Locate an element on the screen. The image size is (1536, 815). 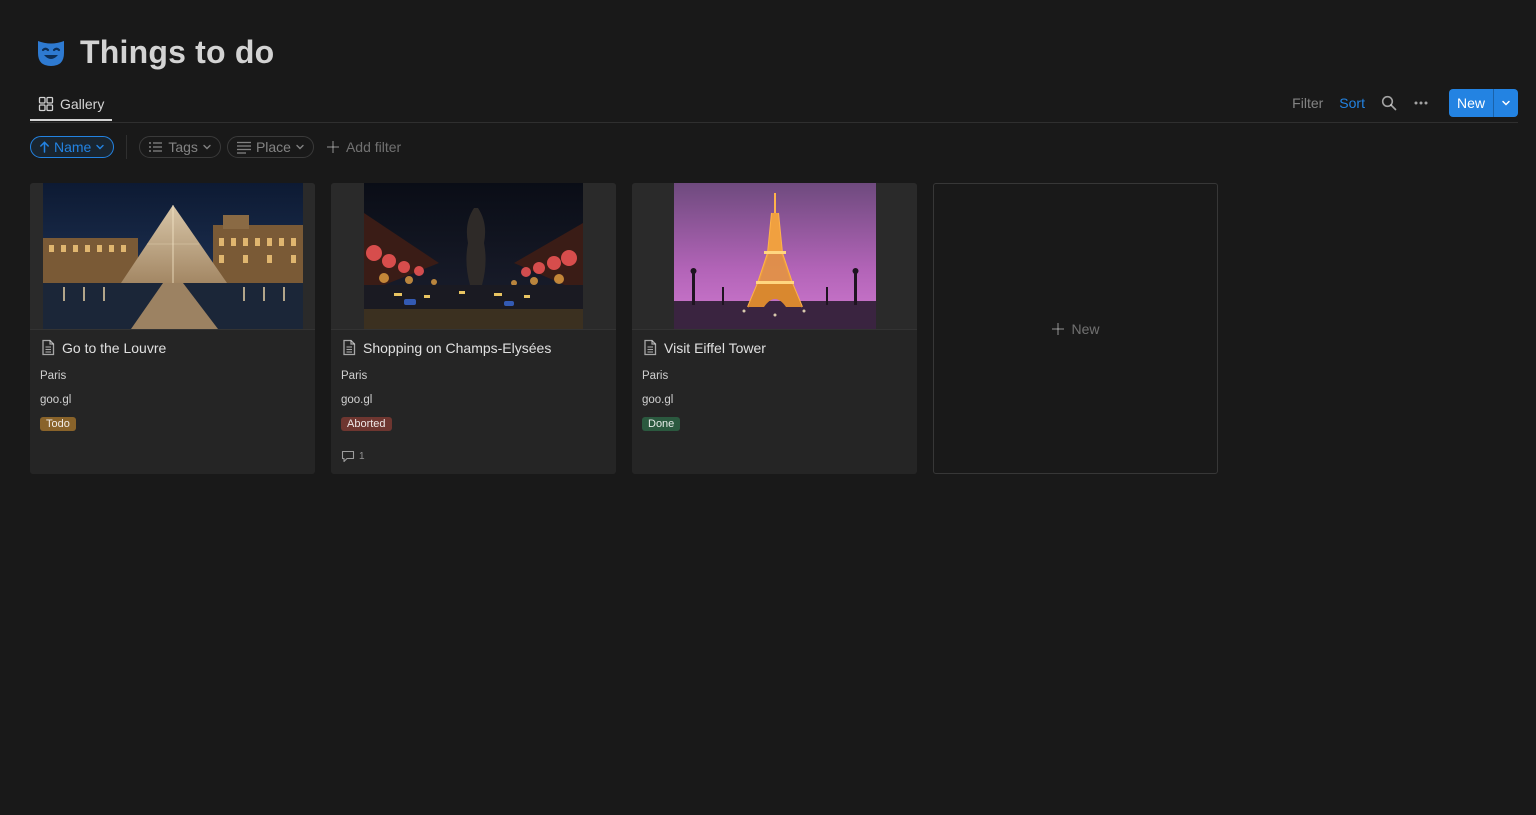
gallery-card: Visit Eiffel Tower Paris goo.gl Done is located at coordinates (774, 328).